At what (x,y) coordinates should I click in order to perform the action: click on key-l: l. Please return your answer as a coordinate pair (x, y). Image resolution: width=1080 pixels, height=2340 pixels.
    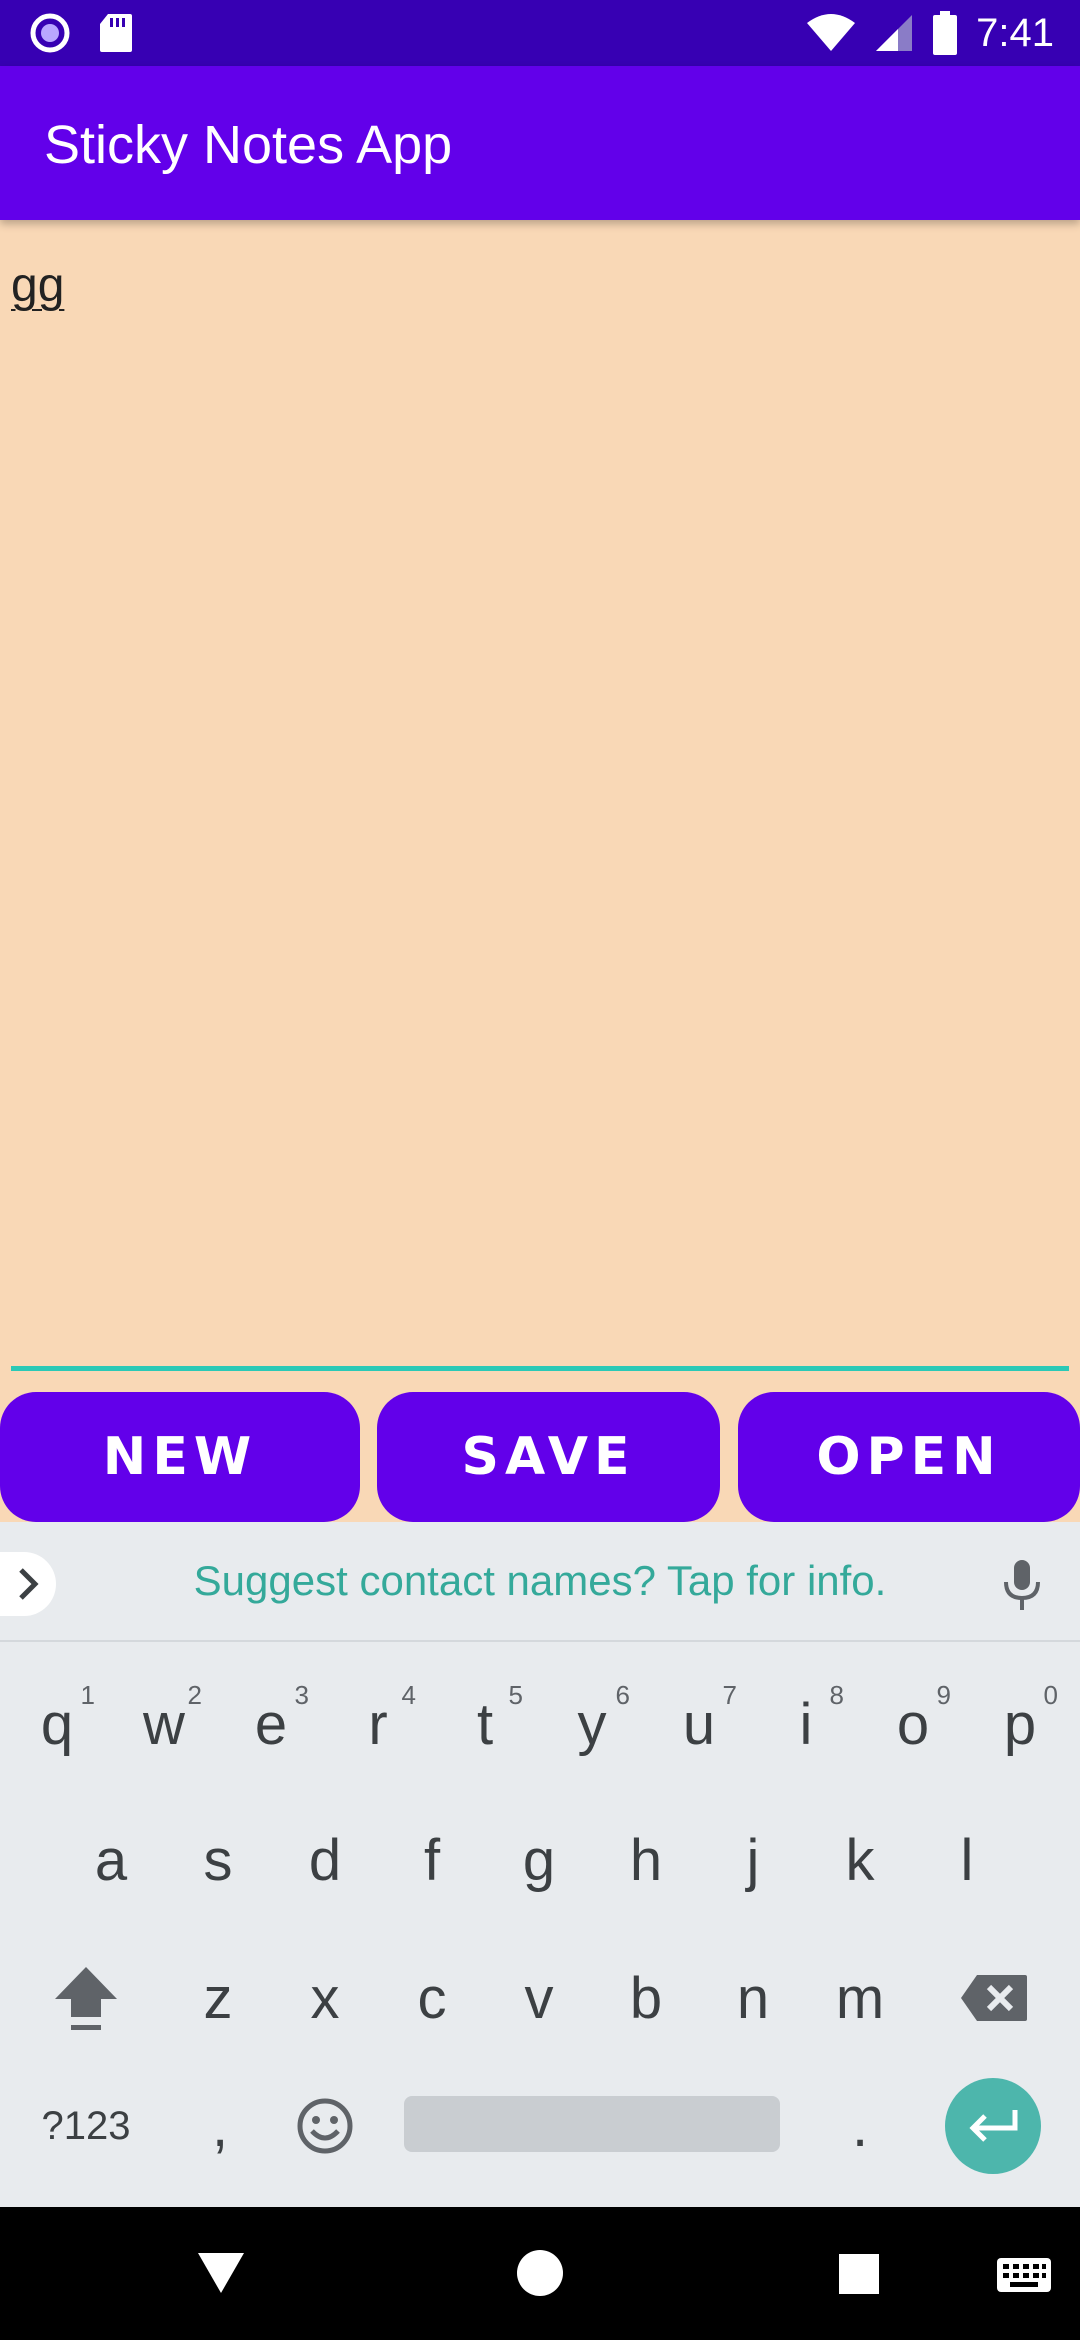
    Looking at the image, I should click on (967, 1860).